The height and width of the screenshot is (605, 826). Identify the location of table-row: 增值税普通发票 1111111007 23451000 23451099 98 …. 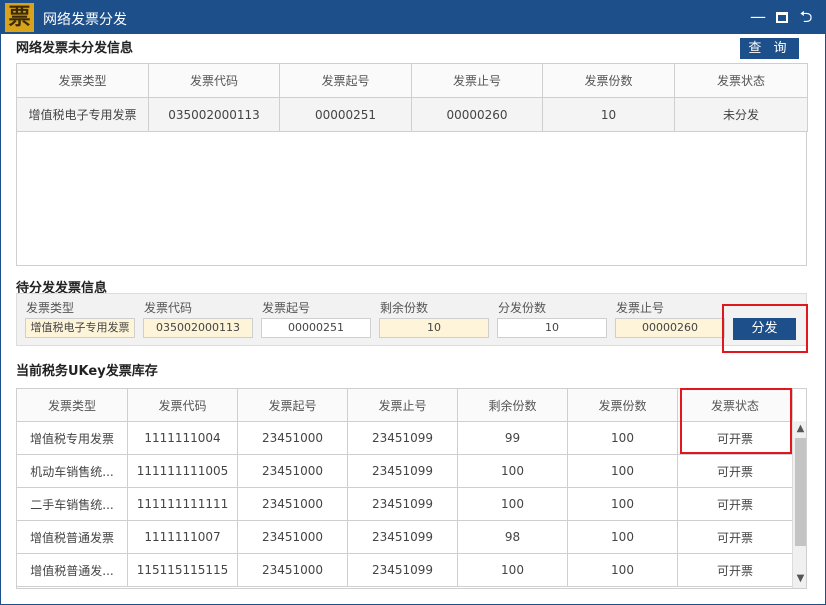
(405, 537).